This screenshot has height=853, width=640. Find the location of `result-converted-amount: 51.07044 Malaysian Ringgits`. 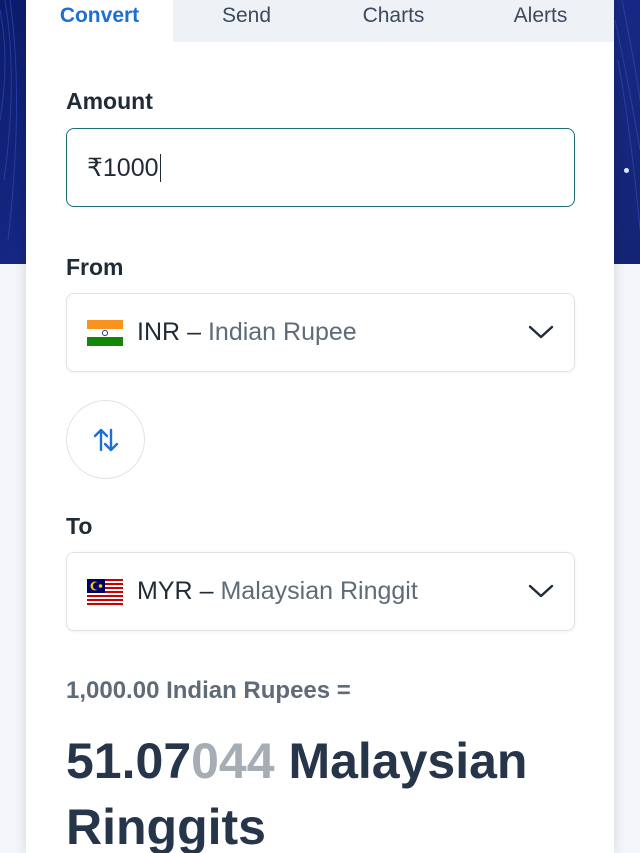

result-converted-amount: 51.07044 Malaysian Ringgits is located at coordinates (336, 790).